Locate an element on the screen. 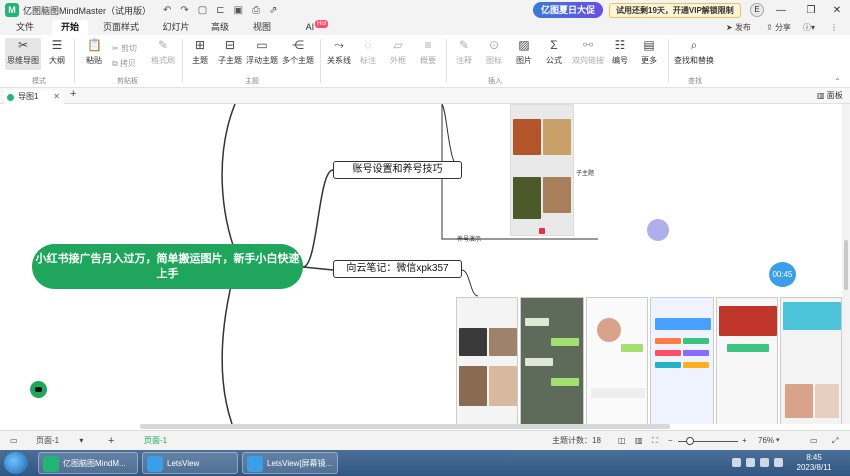 Image resolution: width=850 pixels, height=476 pixels. volume-icon is located at coordinates (778, 462).